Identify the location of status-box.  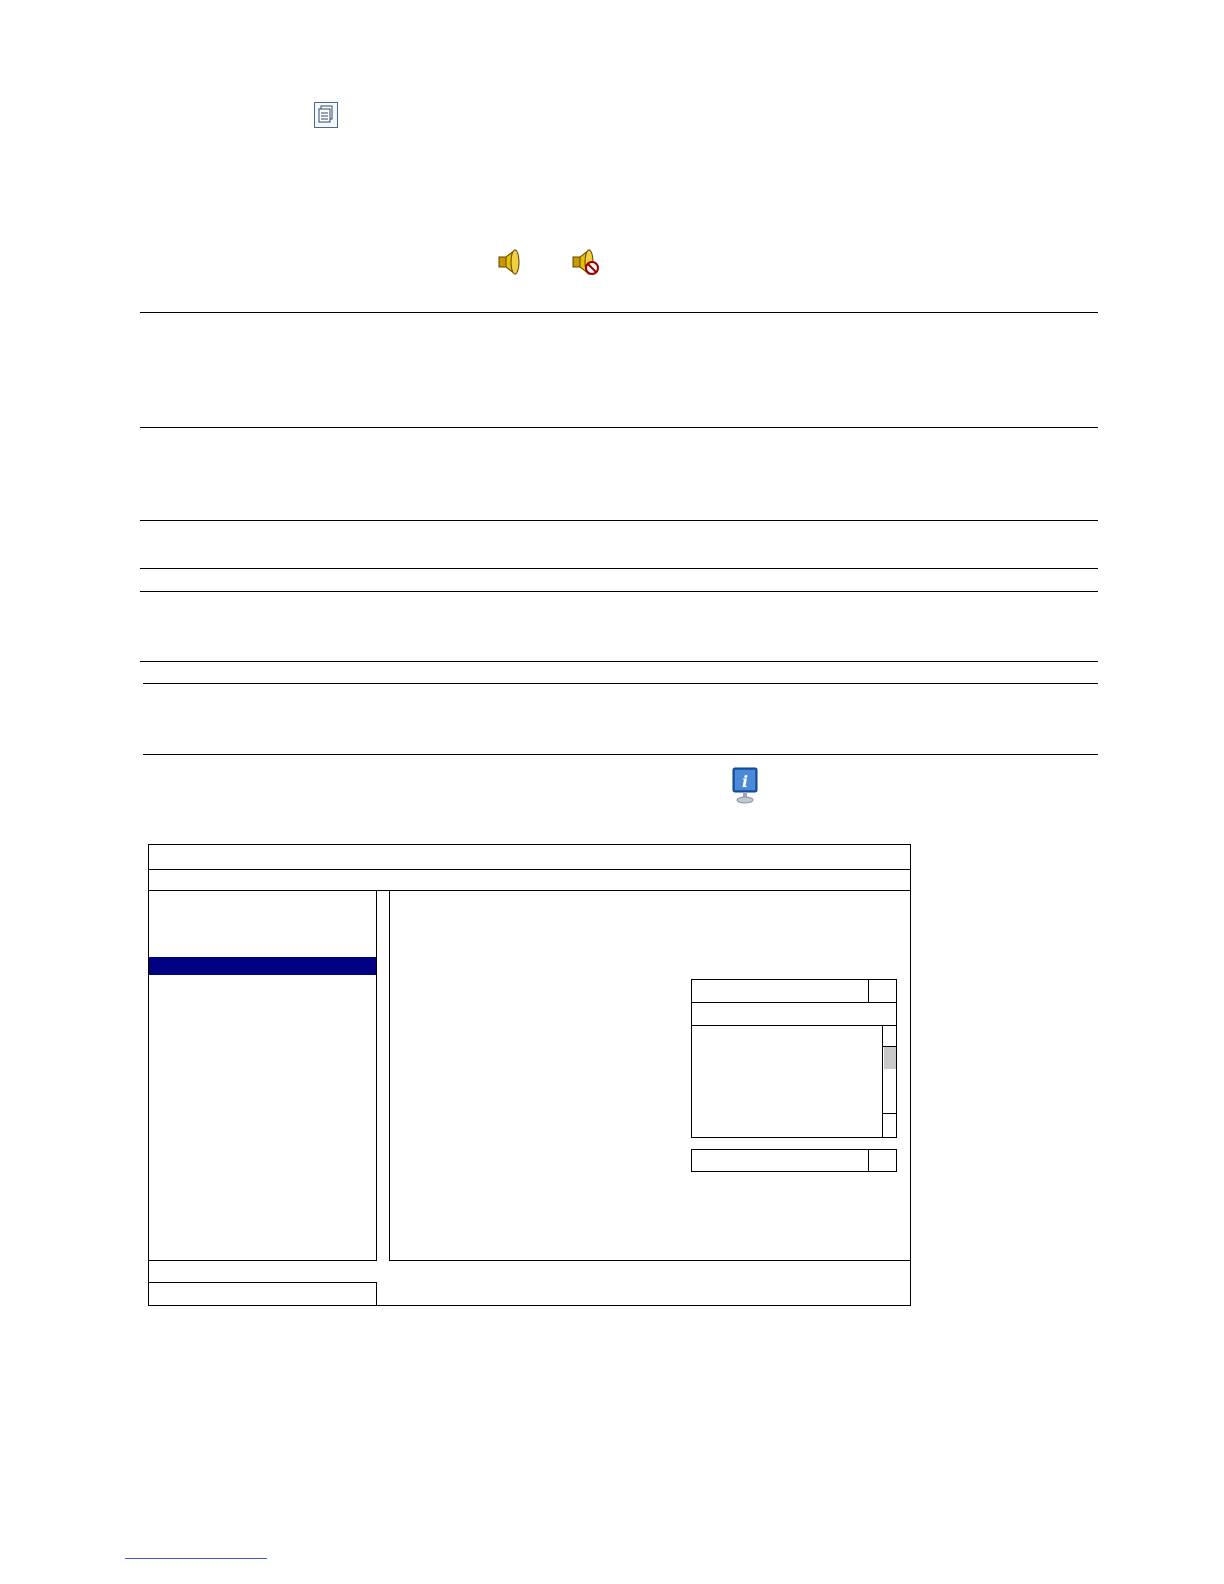
(262, 1294).